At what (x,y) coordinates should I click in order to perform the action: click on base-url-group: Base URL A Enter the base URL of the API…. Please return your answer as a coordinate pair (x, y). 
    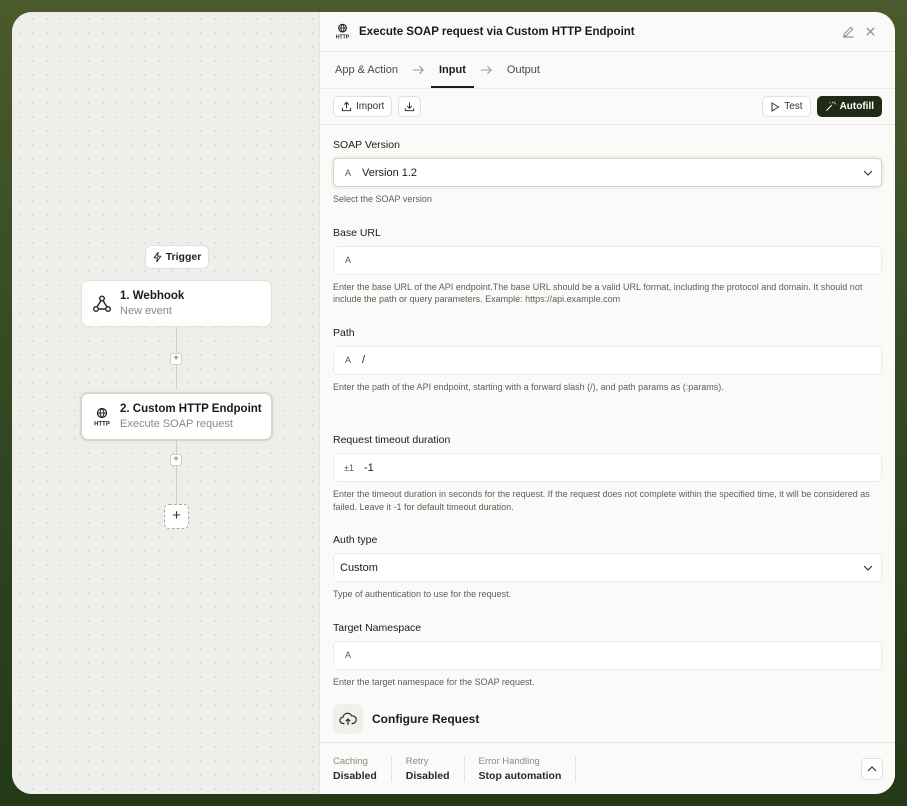
    Looking at the image, I should click on (607, 266).